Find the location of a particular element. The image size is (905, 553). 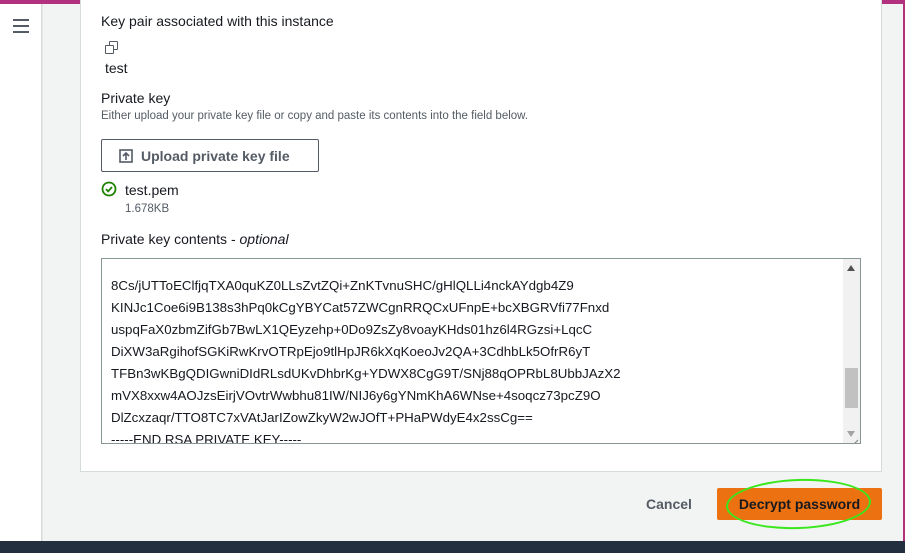

private-key-contents-label: Private key contents - optional is located at coordinates (195, 239).